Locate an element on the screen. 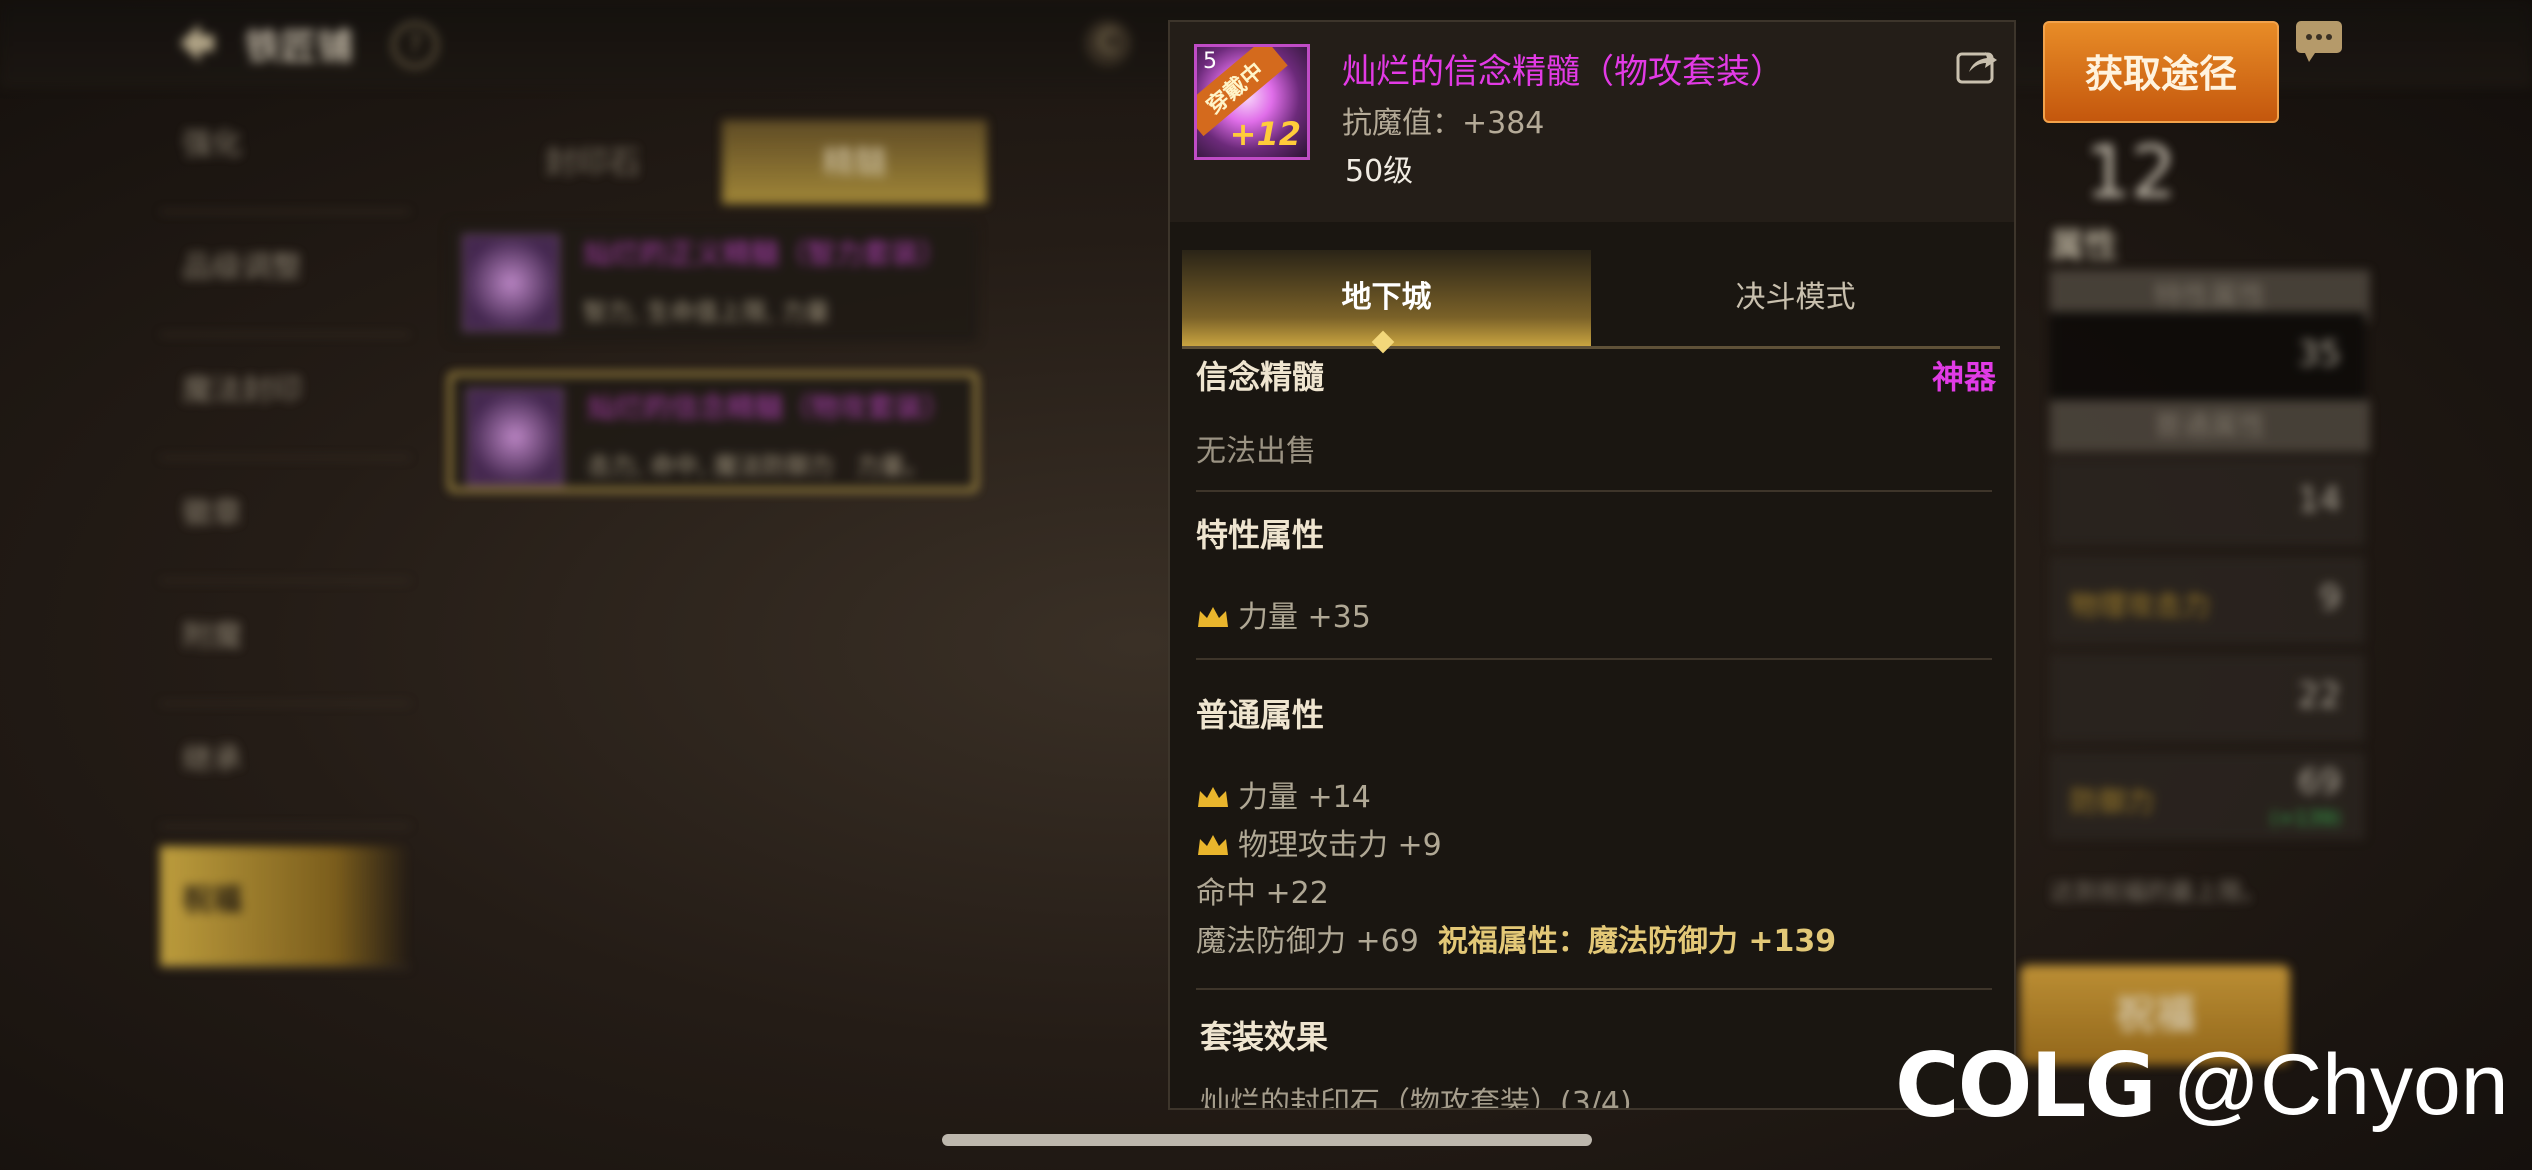  section-title: 属性 is located at coordinates (2084, 246).